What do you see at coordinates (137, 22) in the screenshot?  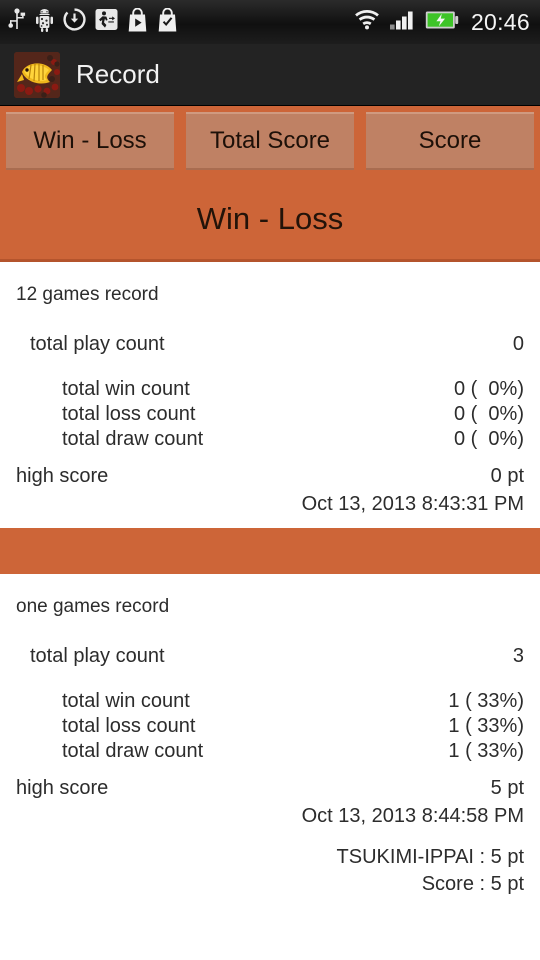 I see `play-store-icon` at bounding box center [137, 22].